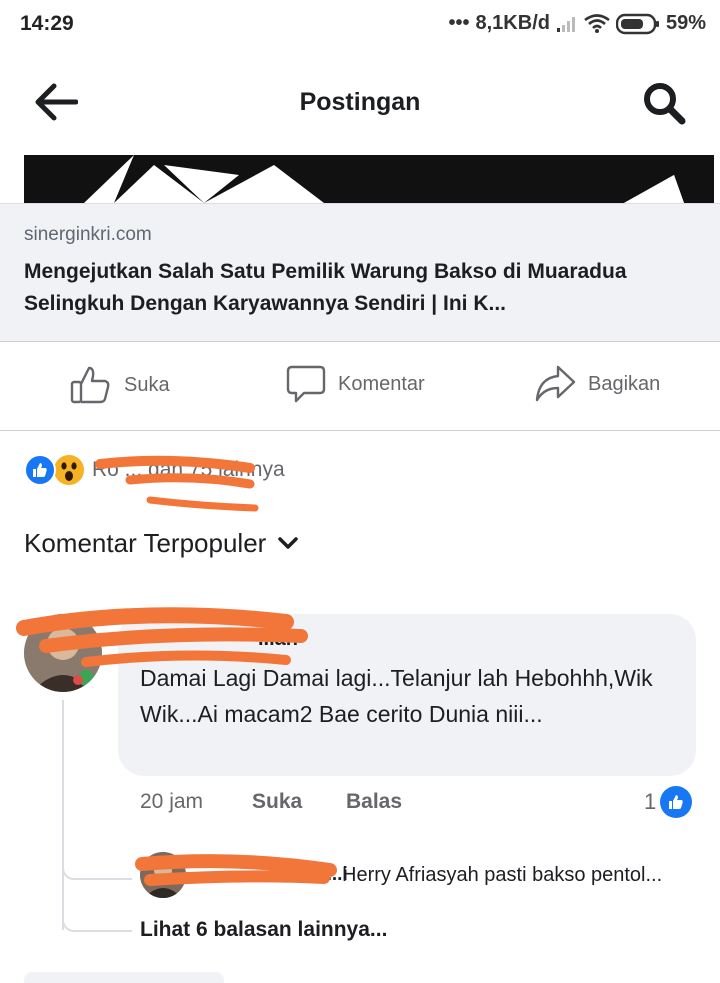 The height and width of the screenshot is (983, 720). I want to click on comment-author: ...ah, so click(278, 639).